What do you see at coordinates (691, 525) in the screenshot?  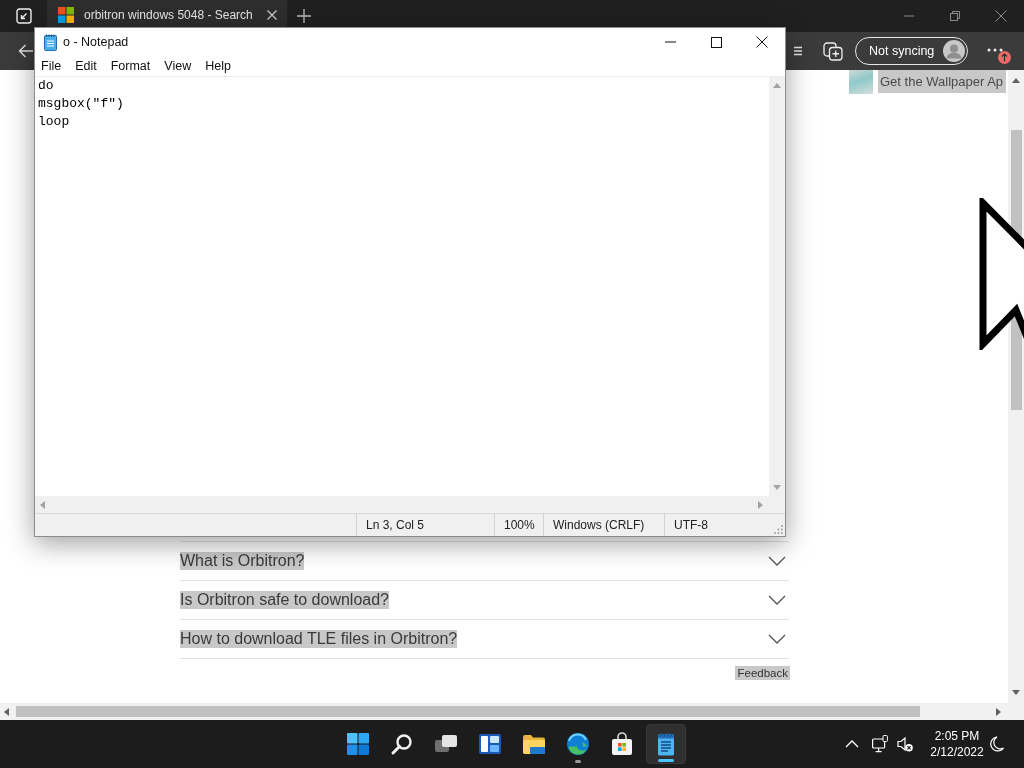 I see `status-text: UTF-8` at bounding box center [691, 525].